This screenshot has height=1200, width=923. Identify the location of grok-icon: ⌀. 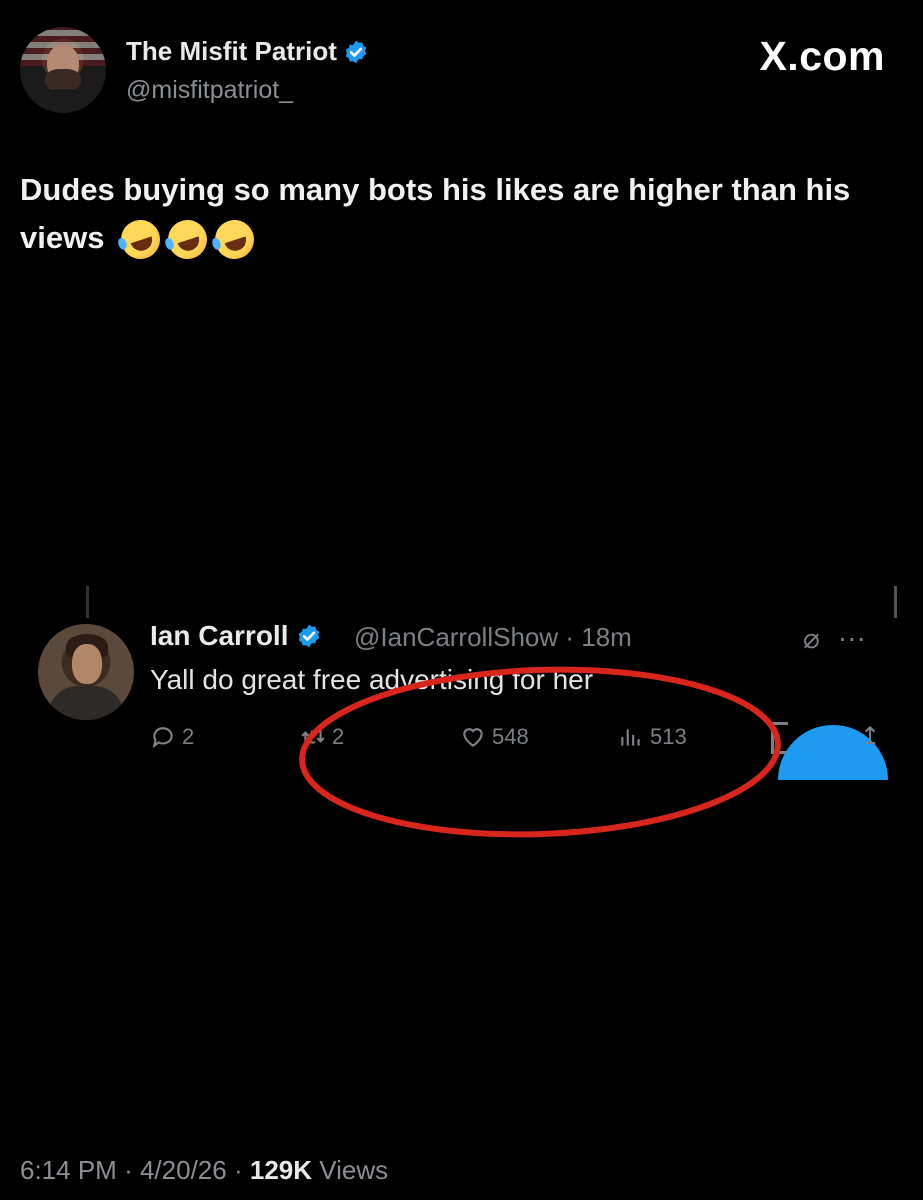
(811, 638).